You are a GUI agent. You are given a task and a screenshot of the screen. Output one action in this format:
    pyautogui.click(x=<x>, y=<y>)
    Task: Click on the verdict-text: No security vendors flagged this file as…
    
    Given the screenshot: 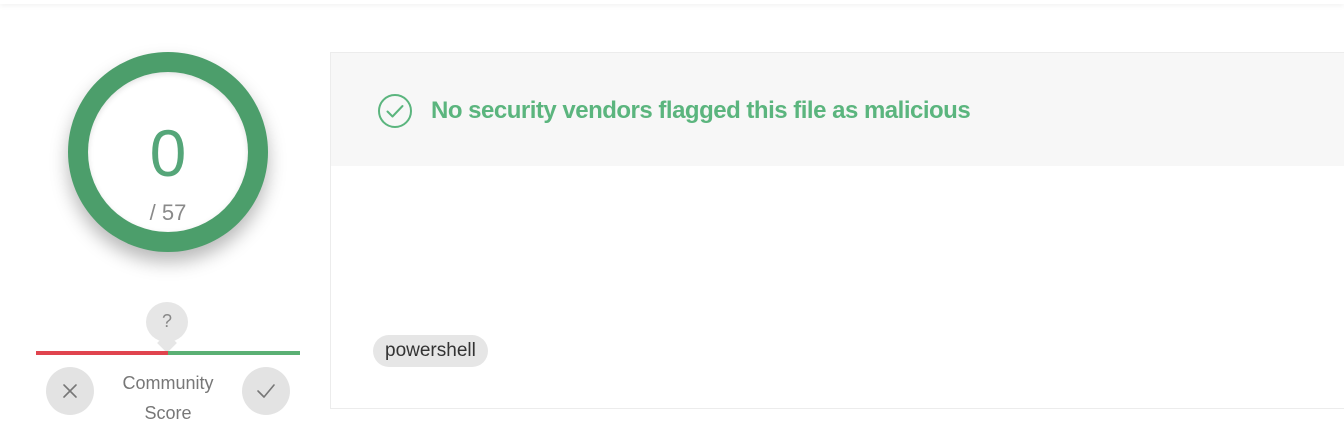 What is the action you would take?
    pyautogui.click(x=701, y=110)
    